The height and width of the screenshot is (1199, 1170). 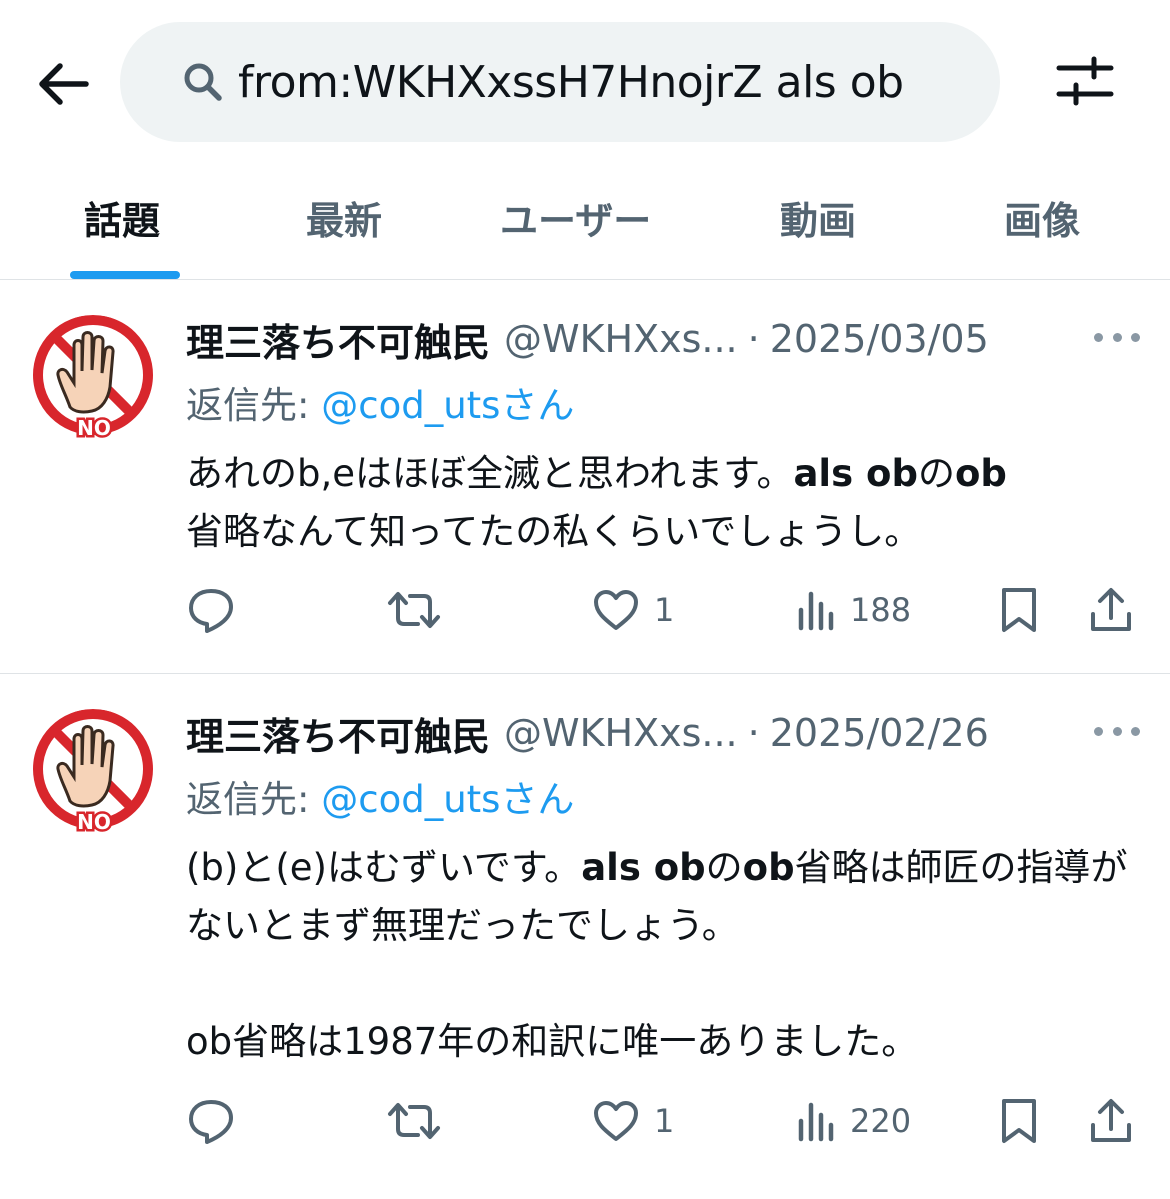 I want to click on tweet-header: 理三落ち不可触民 @WKHXxs... · 2025/02/26, so click(x=587, y=733).